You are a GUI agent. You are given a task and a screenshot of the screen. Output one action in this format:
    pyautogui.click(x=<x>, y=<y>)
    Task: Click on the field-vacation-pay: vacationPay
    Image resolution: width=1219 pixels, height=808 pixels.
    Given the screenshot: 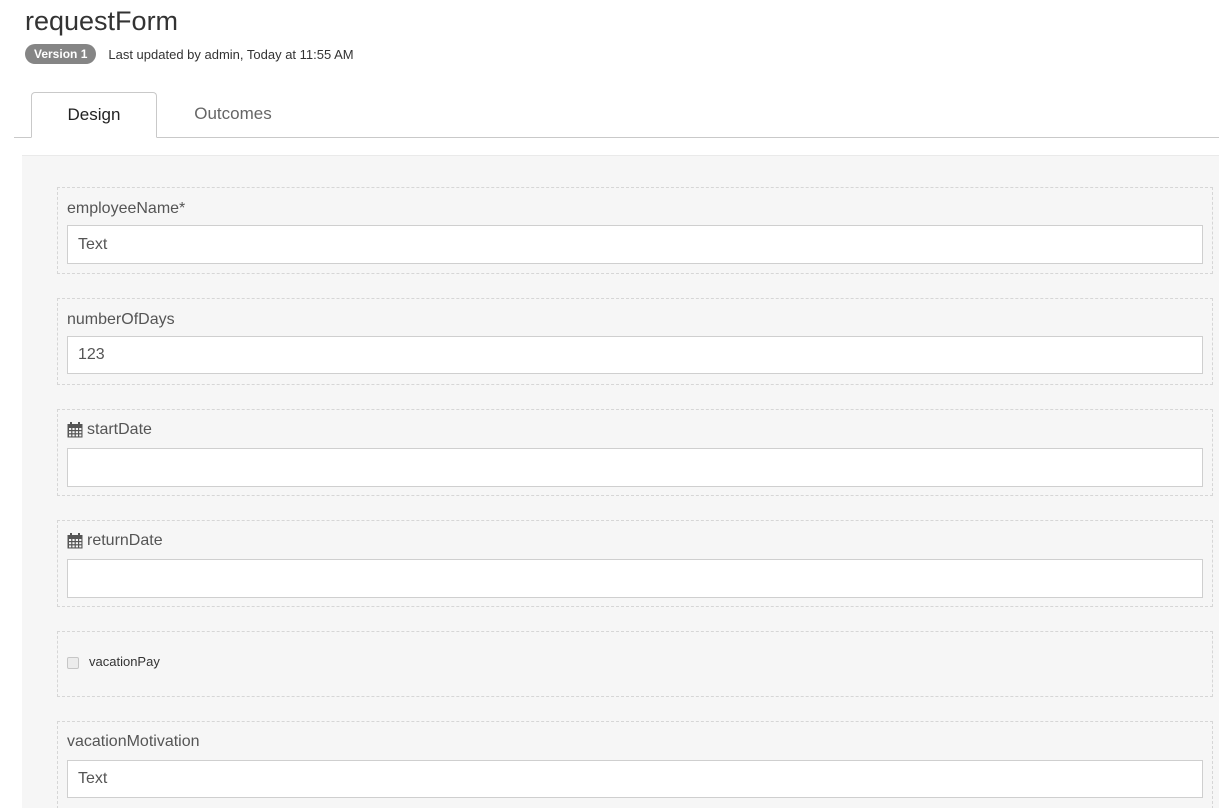 What is the action you would take?
    pyautogui.click(x=635, y=664)
    